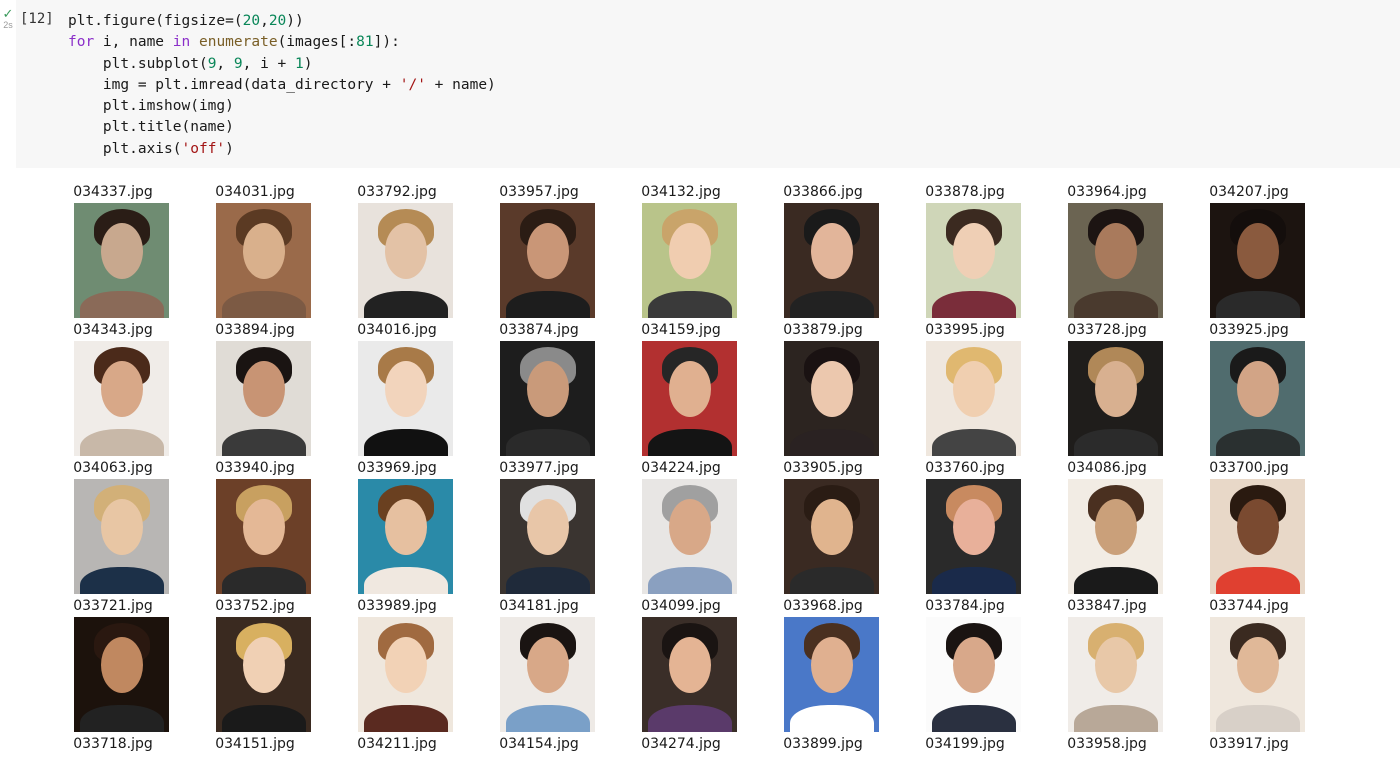 This screenshot has width=1400, height=757. What do you see at coordinates (37, 19) in the screenshot?
I see `execution-count: [12]` at bounding box center [37, 19].